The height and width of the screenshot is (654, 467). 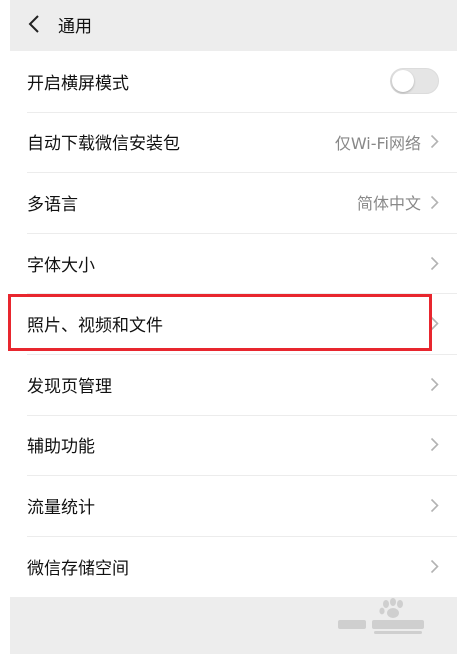 I want to click on back-button, so click(x=34, y=24).